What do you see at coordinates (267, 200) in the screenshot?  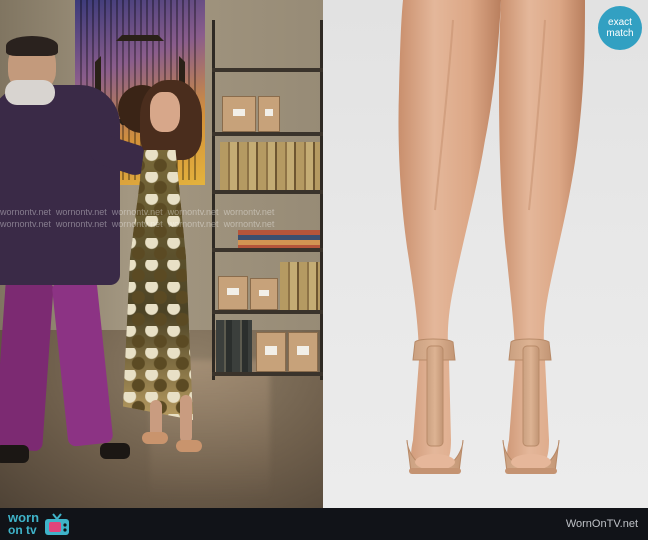 I see `bookshelf` at bounding box center [267, 200].